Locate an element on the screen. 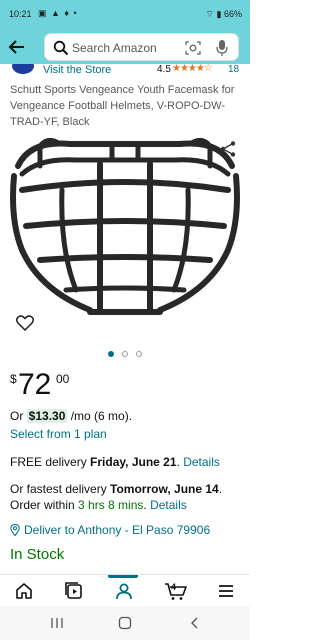 This screenshot has height=640, width=320. location-pin-icon is located at coordinates (15, 530).